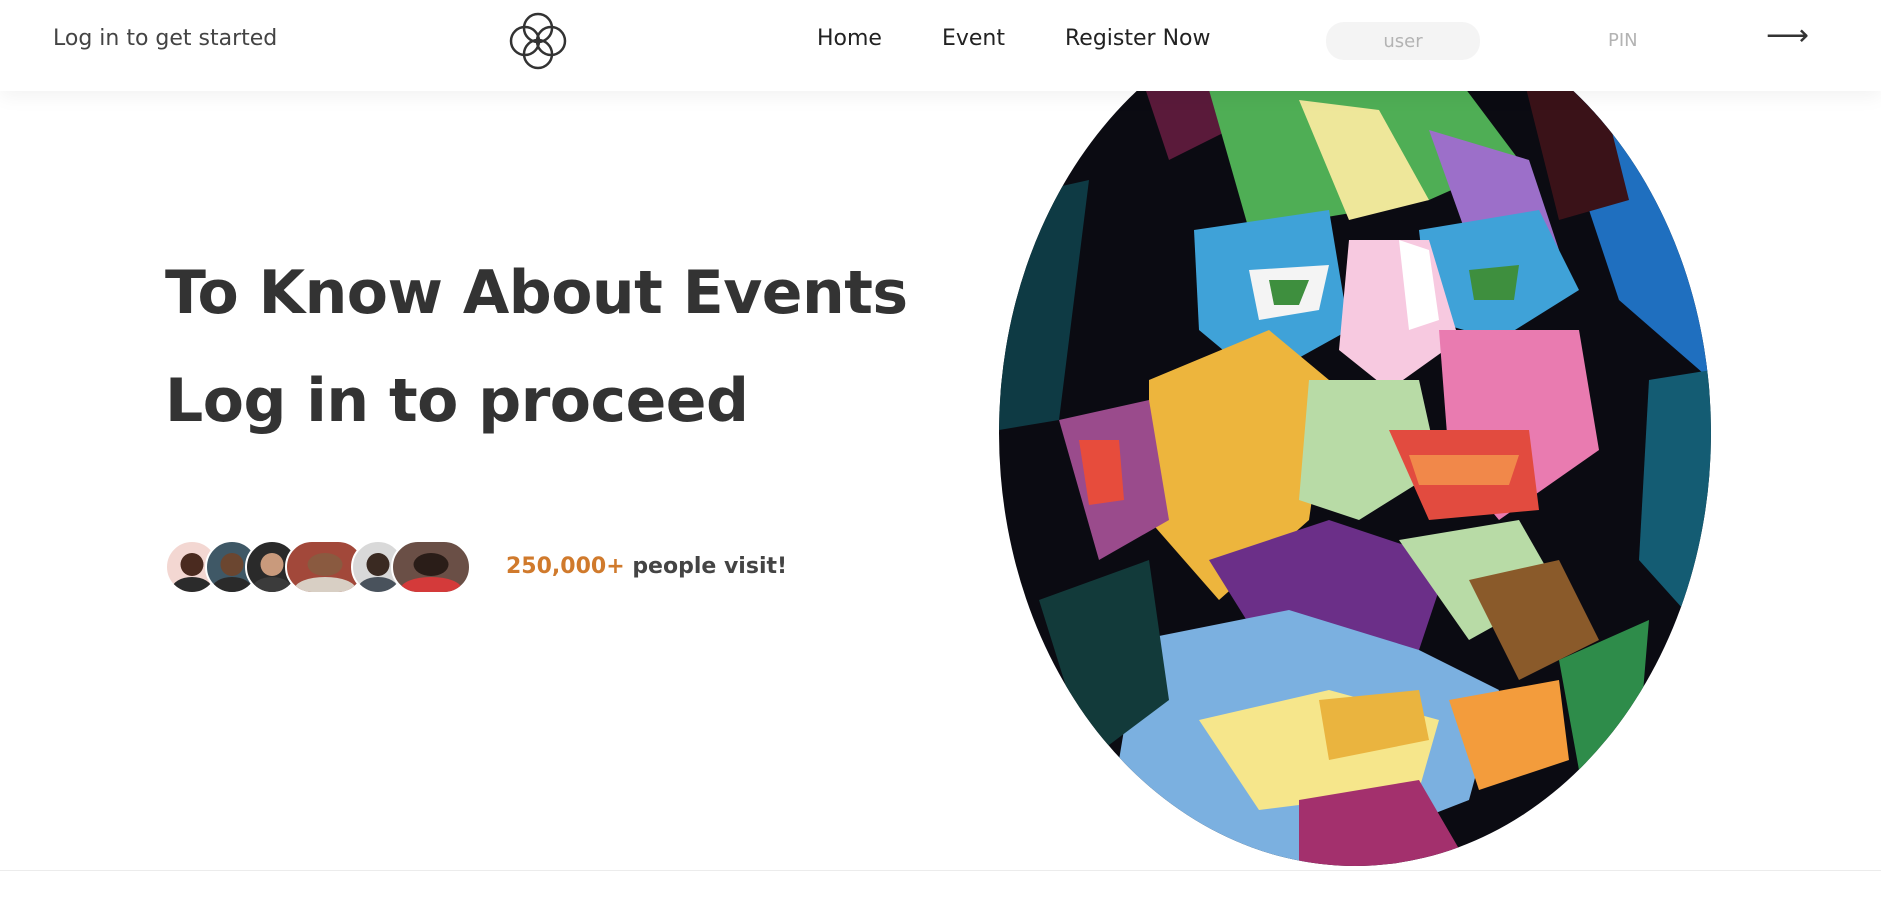  Describe the element at coordinates (1013, 38) in the screenshot. I see `main-nav: Home Event Register Now` at that location.